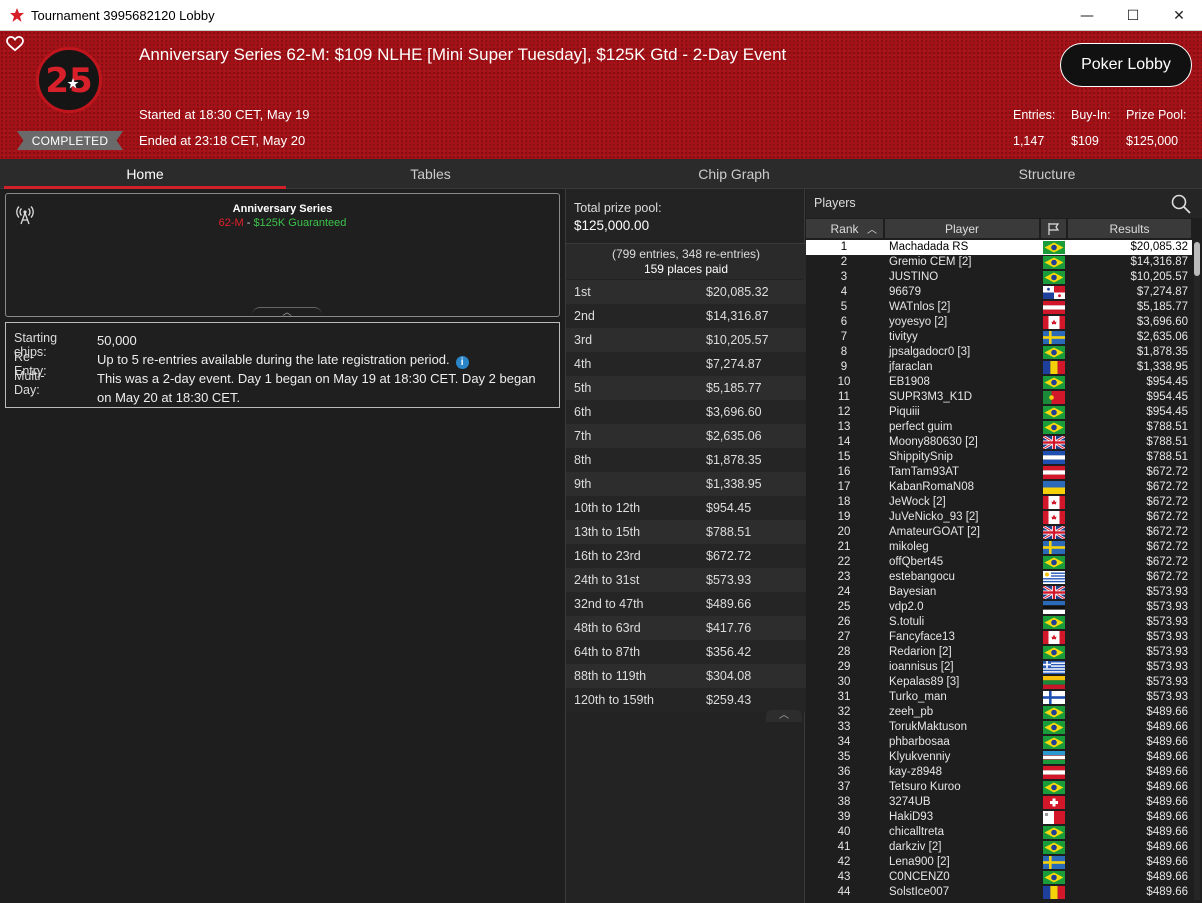  What do you see at coordinates (920, 307) in the screenshot?
I see `player-name: WATnlos [2]` at bounding box center [920, 307].